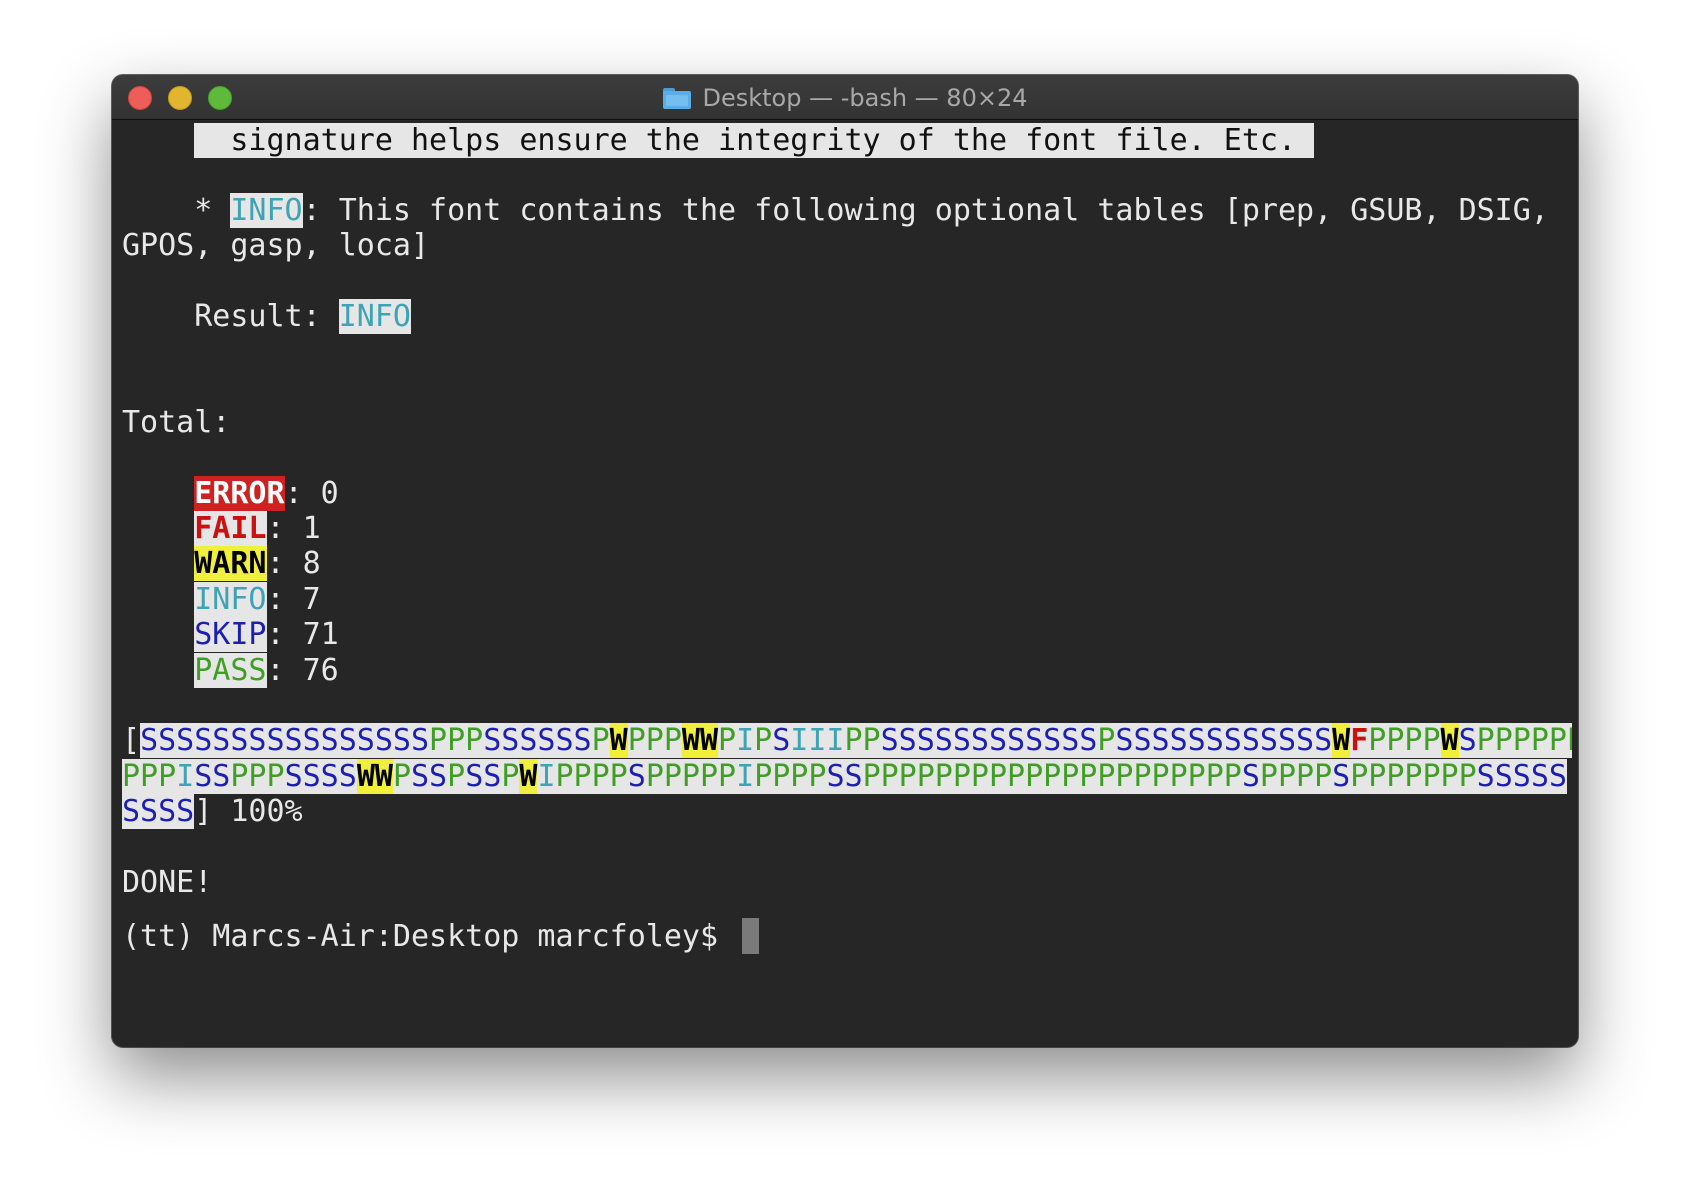  I want to click on total-info-line: INFO: 7, so click(221, 600).